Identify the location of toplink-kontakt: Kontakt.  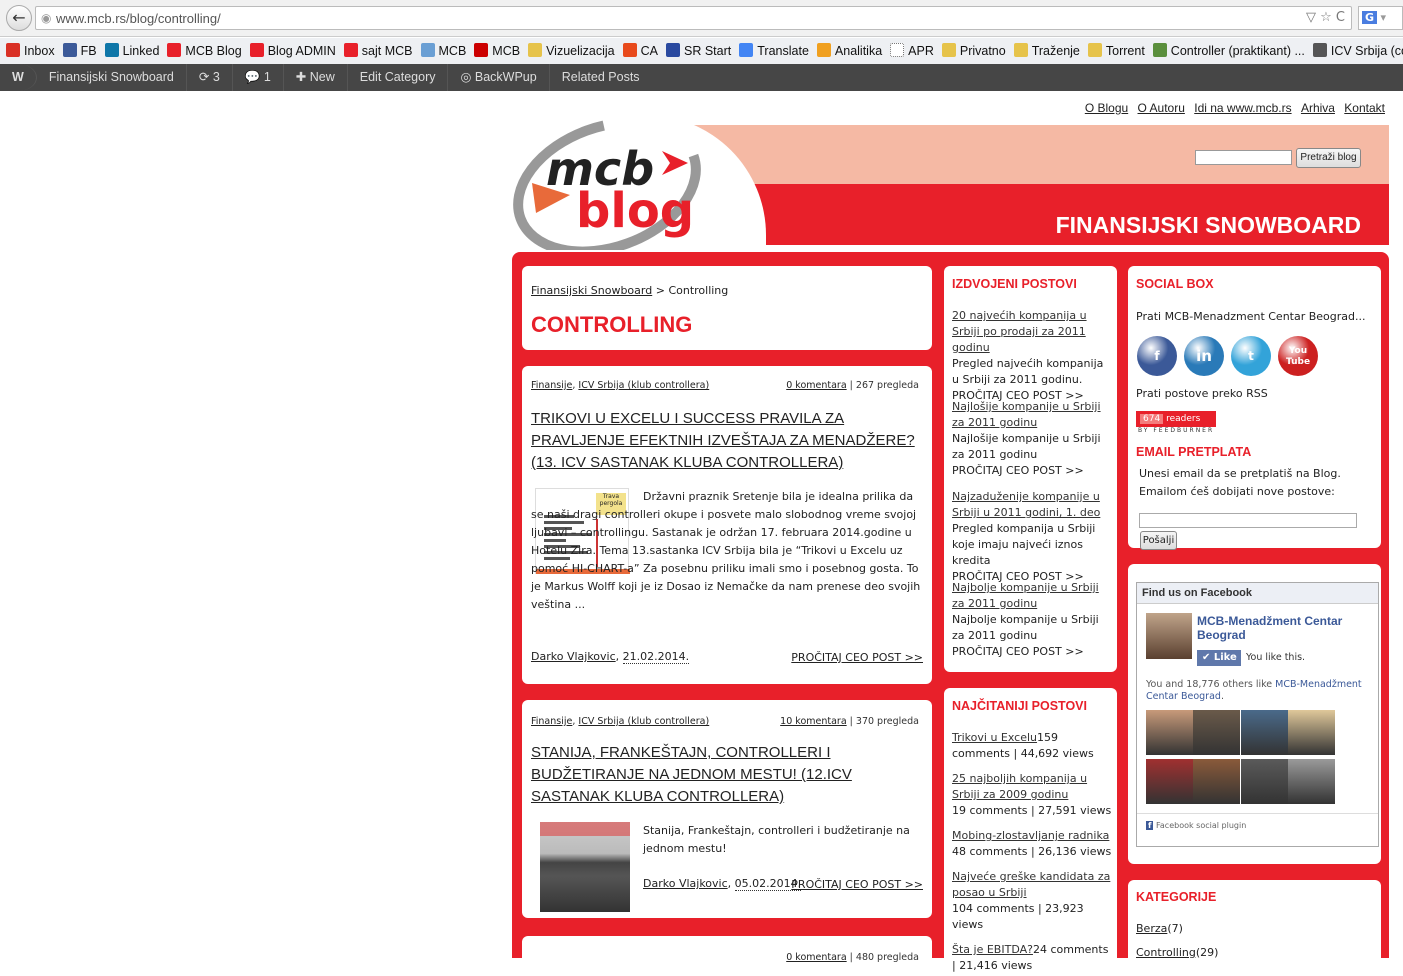
(1364, 108).